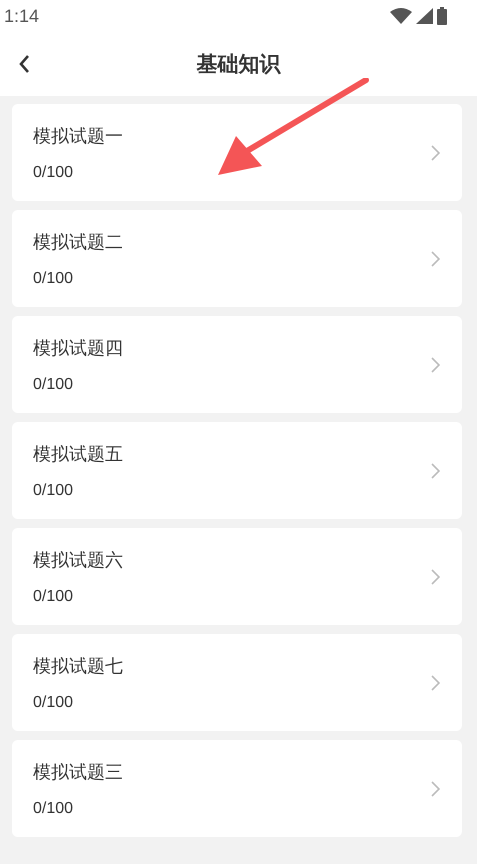  What do you see at coordinates (401, 16) in the screenshot?
I see `wifi-icon` at bounding box center [401, 16].